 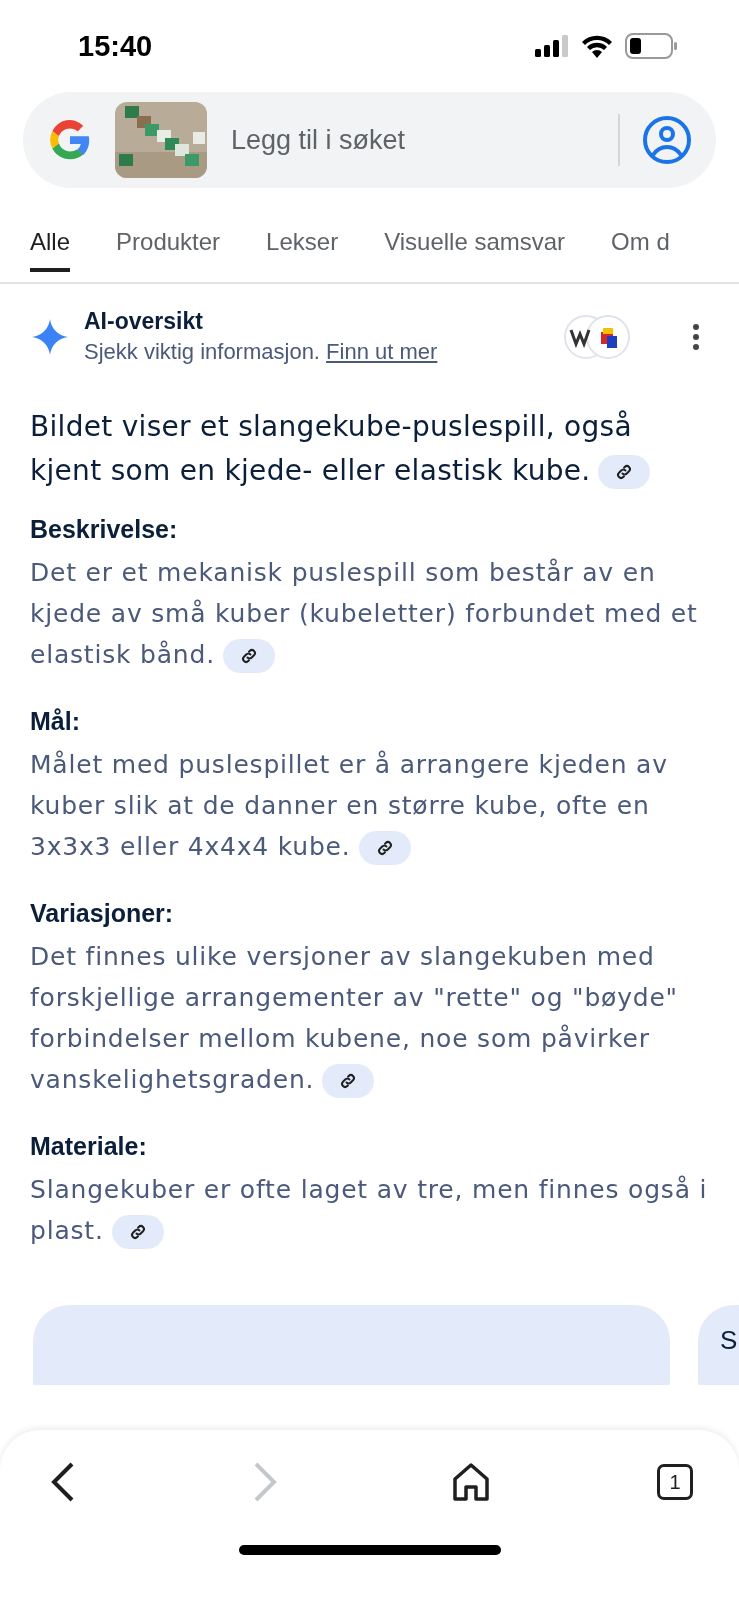 I want to click on battery-icon, so click(x=651, y=46).